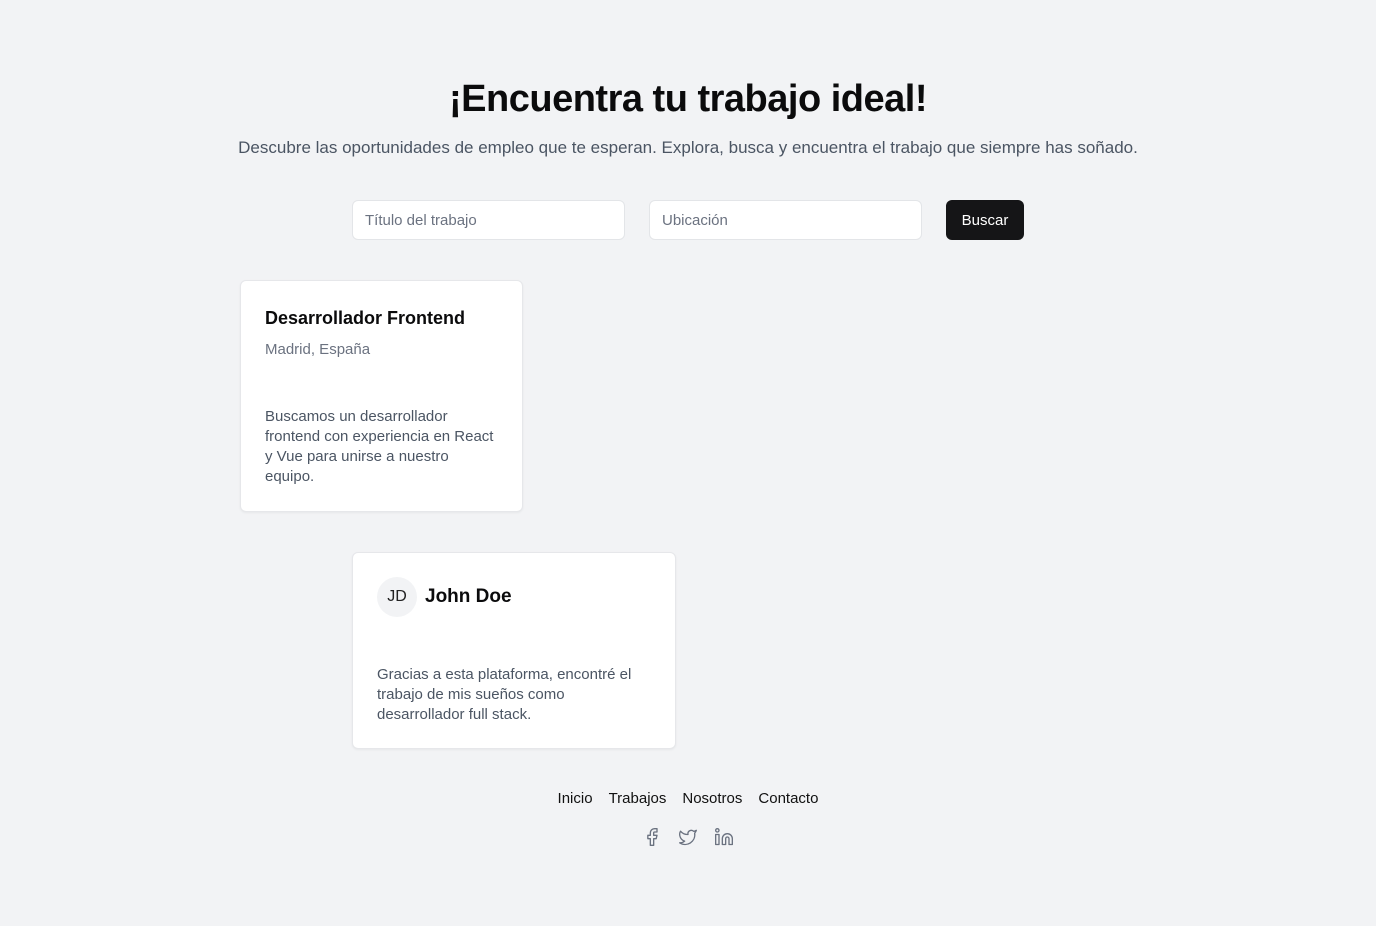  I want to click on search-button: Buscar, so click(985, 220).